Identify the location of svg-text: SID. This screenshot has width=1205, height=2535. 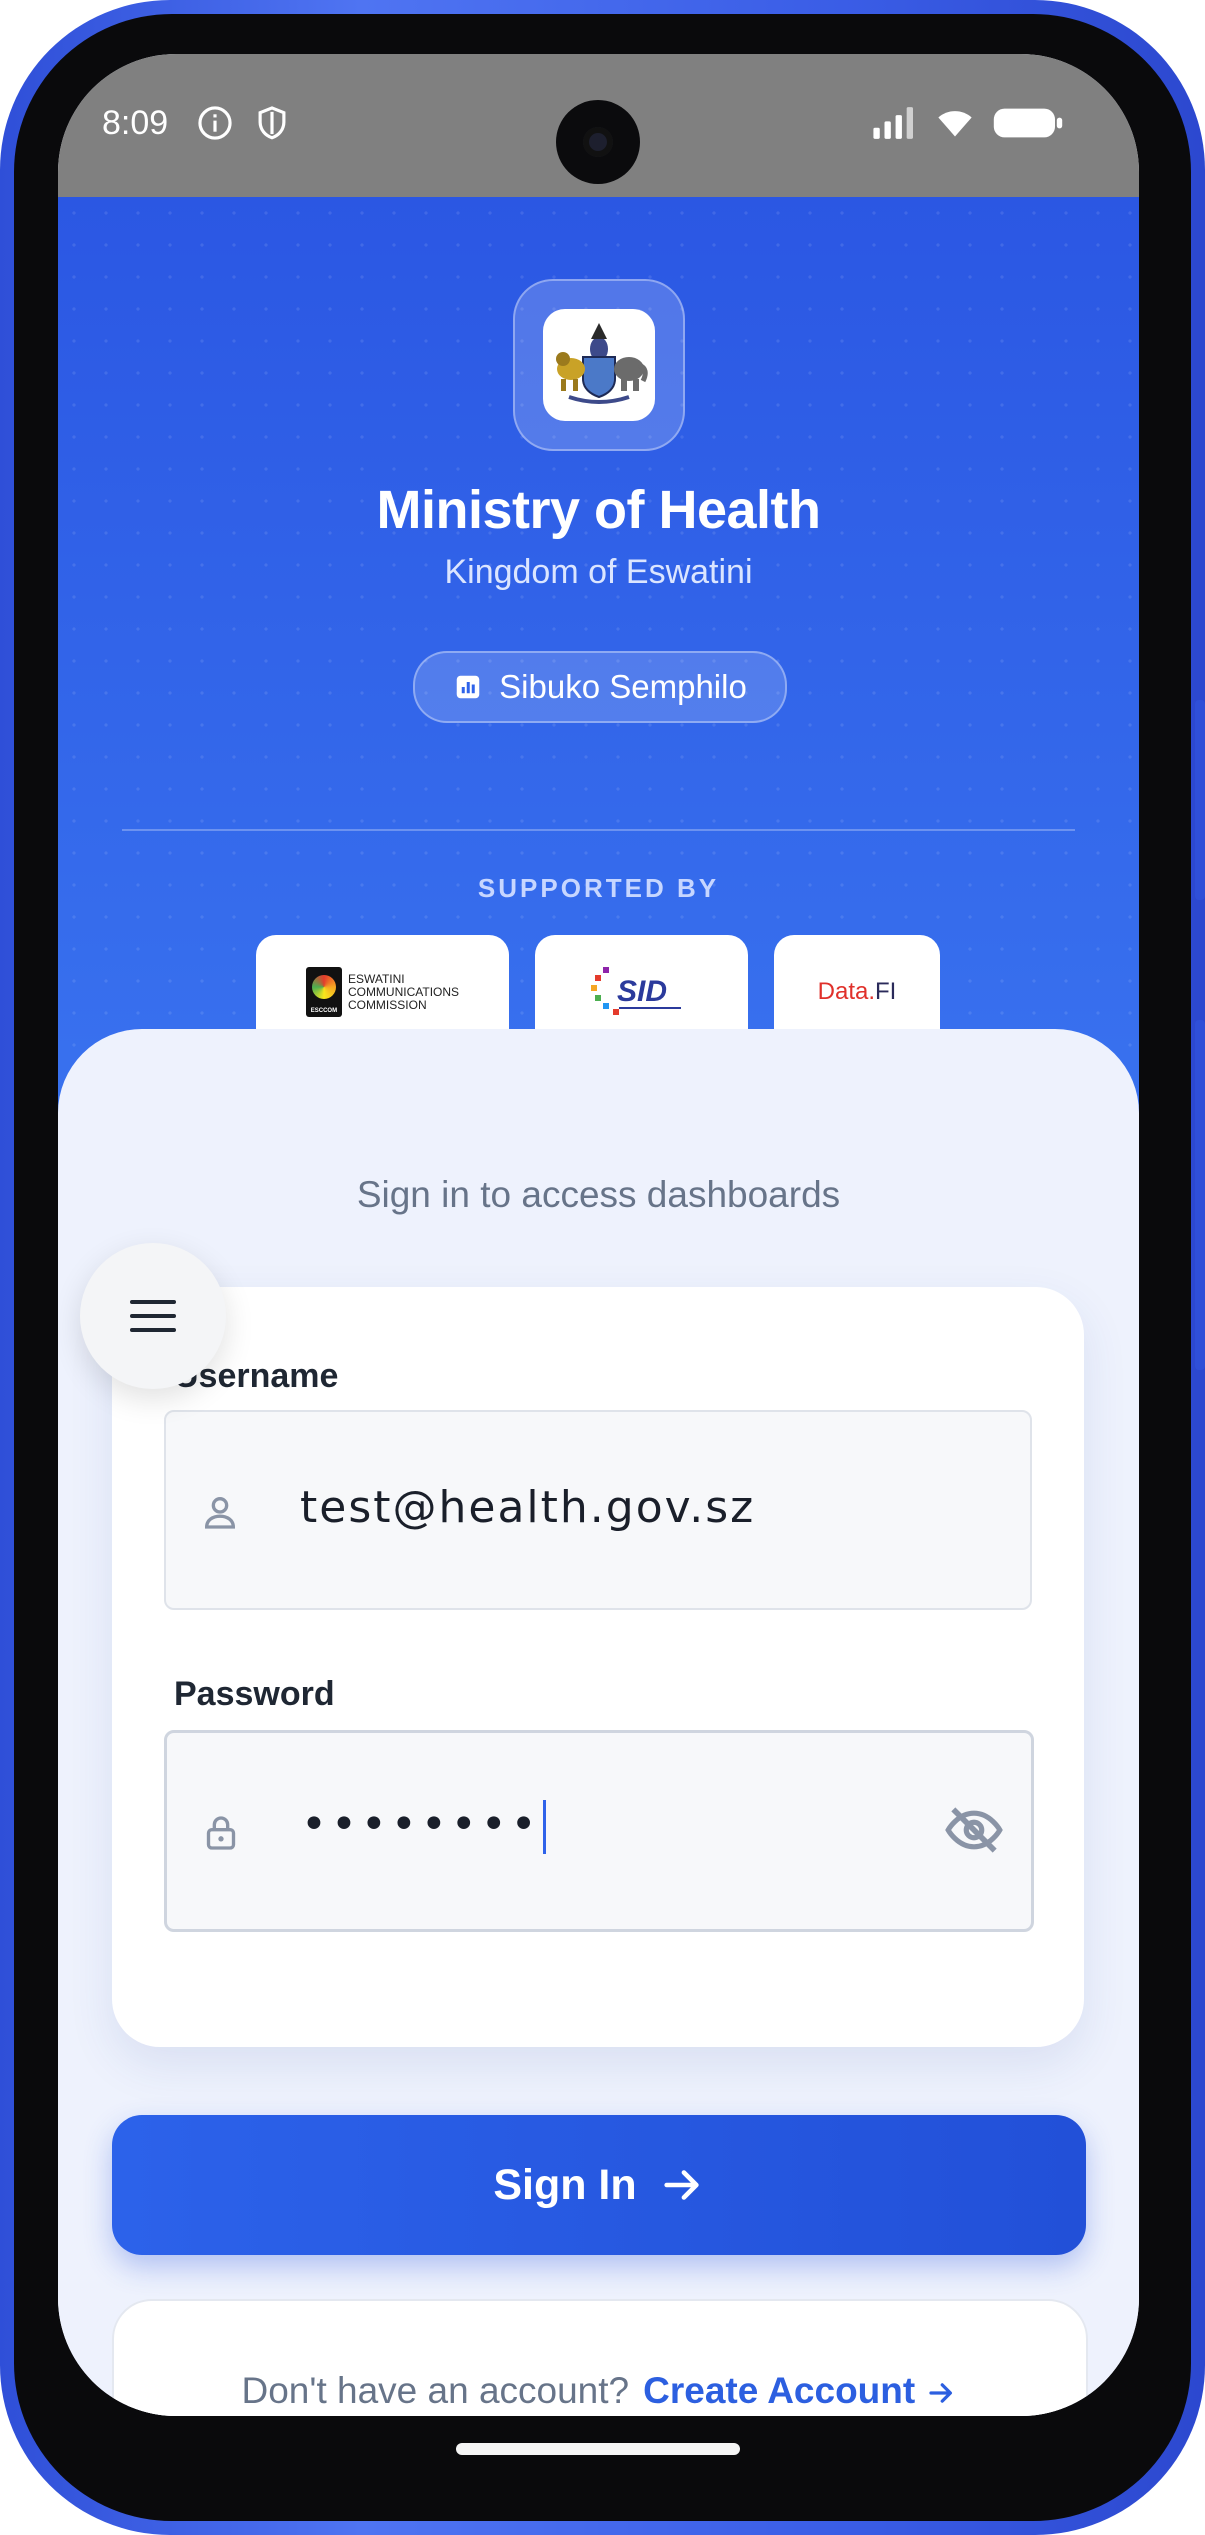
(642, 991).